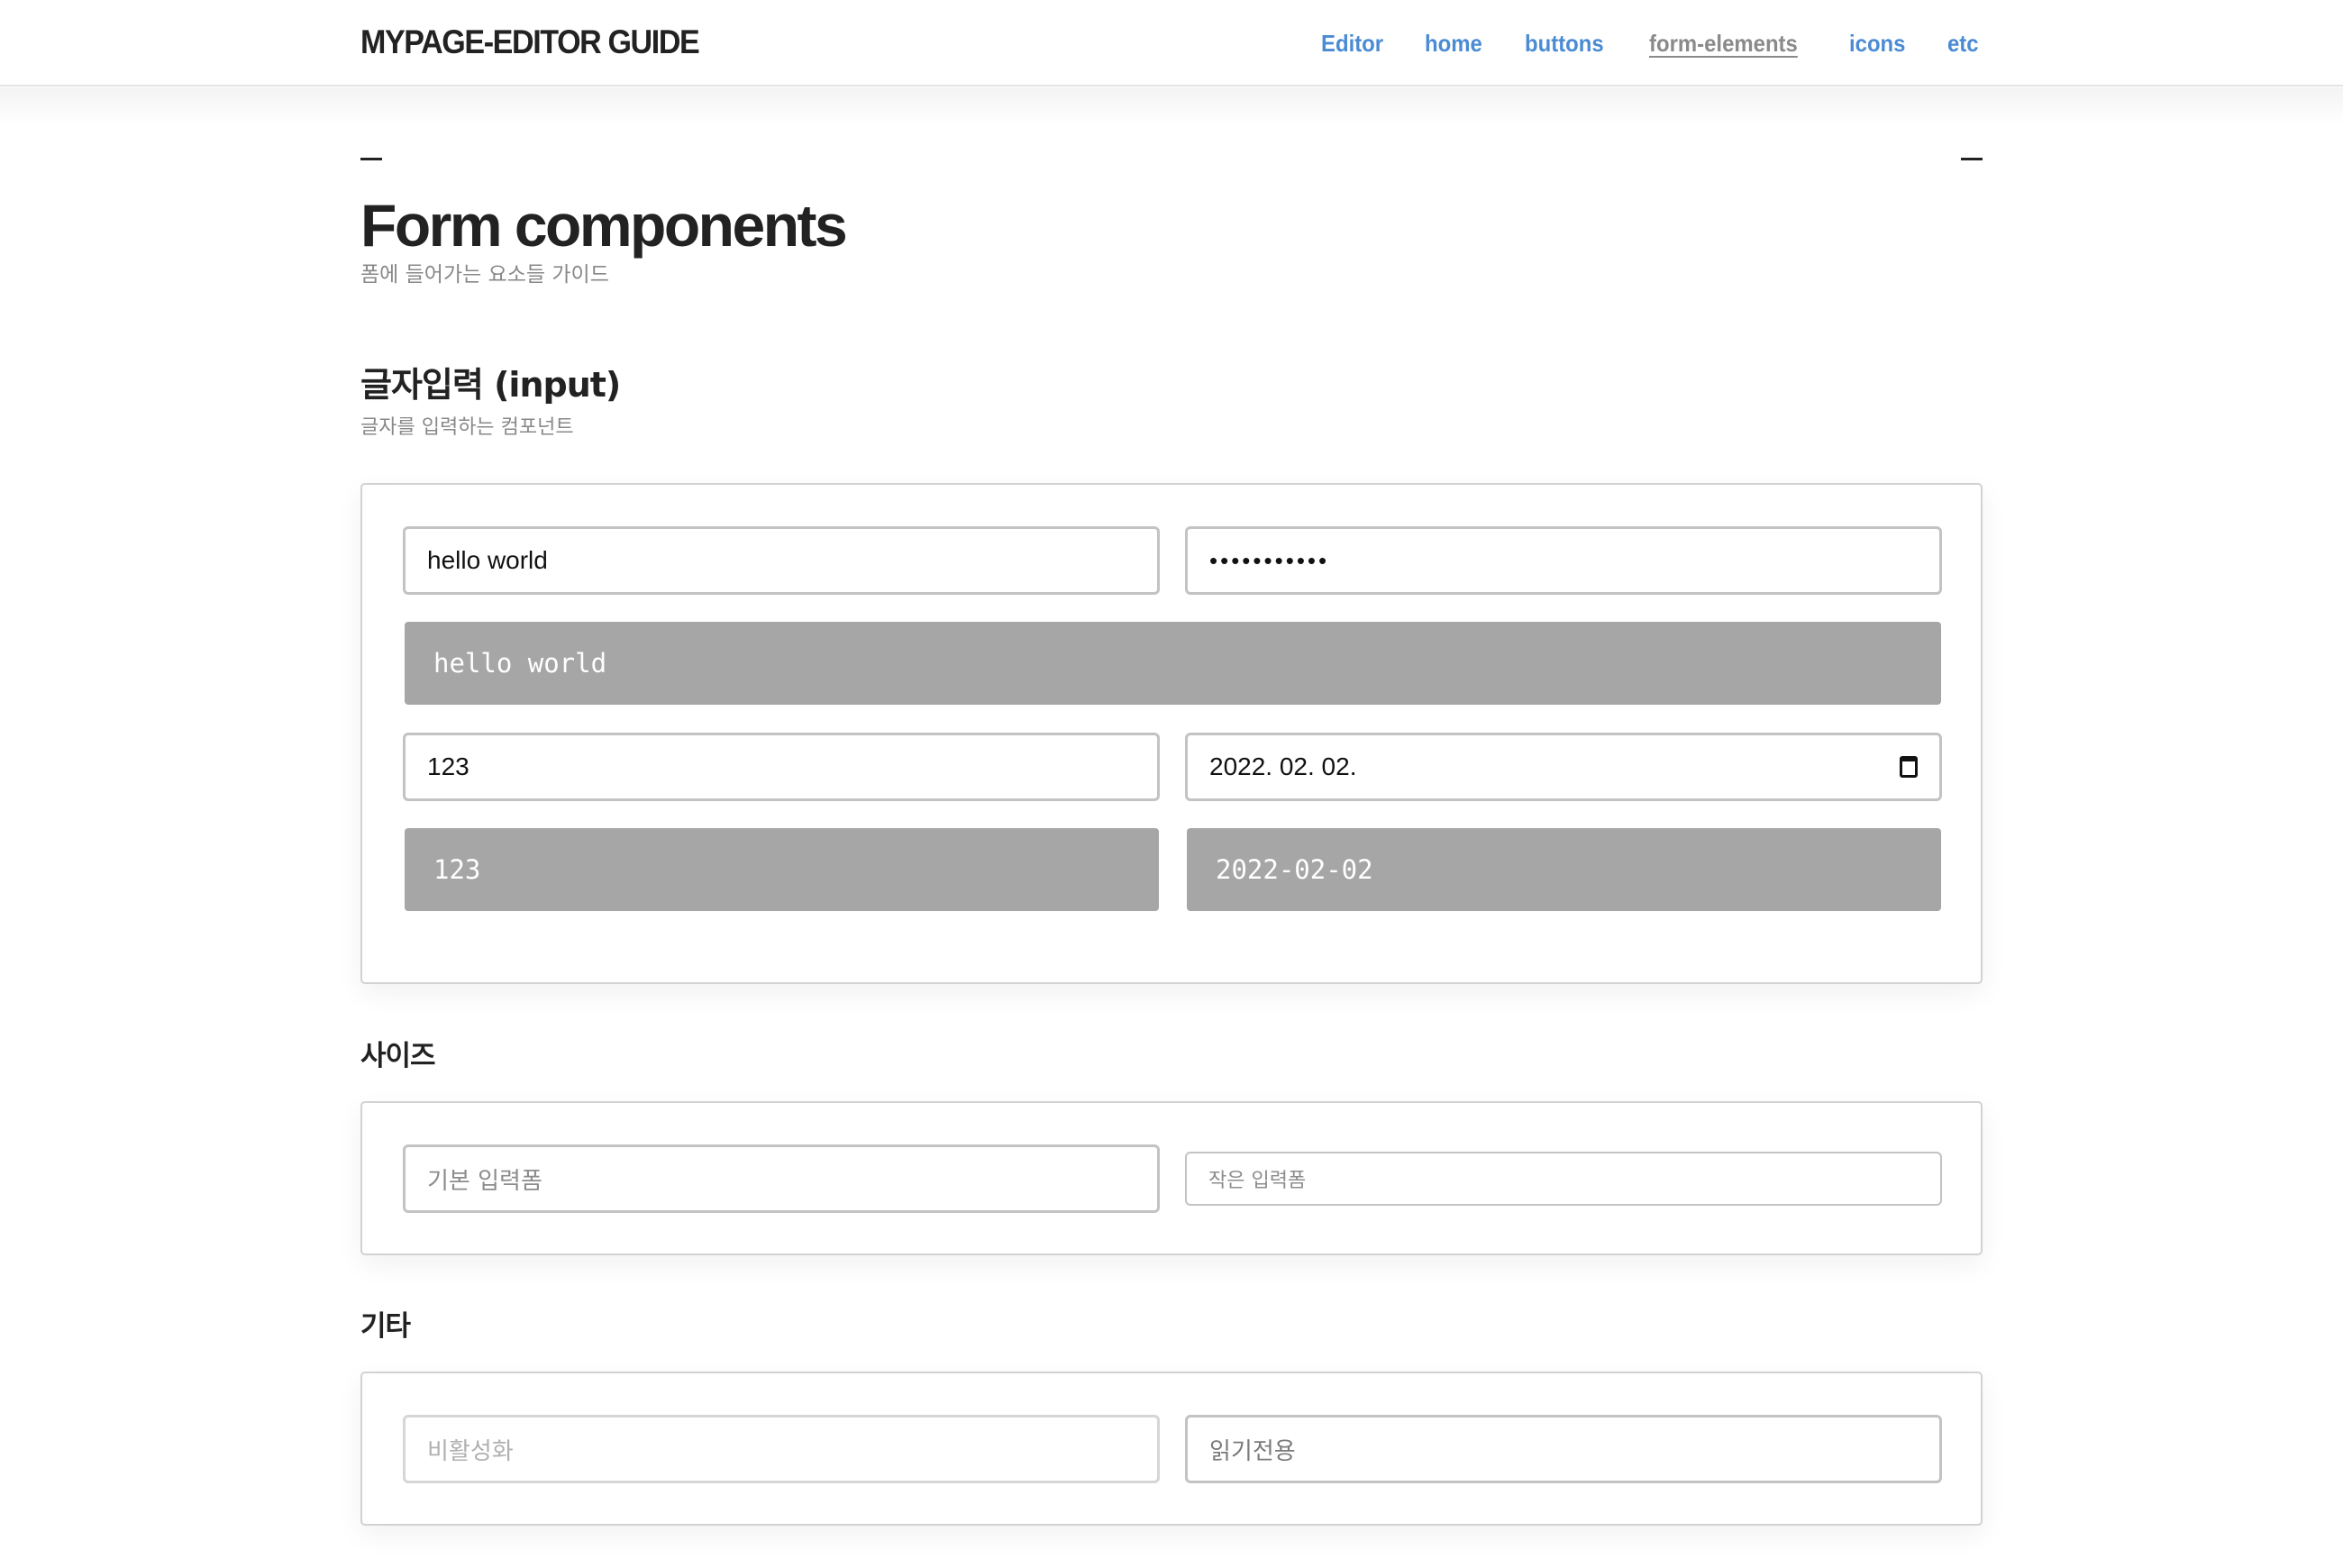 The width and height of the screenshot is (2343, 1568). Describe the element at coordinates (1723, 43) in the screenshot. I see `nav-link-form-elements: form-elements` at that location.